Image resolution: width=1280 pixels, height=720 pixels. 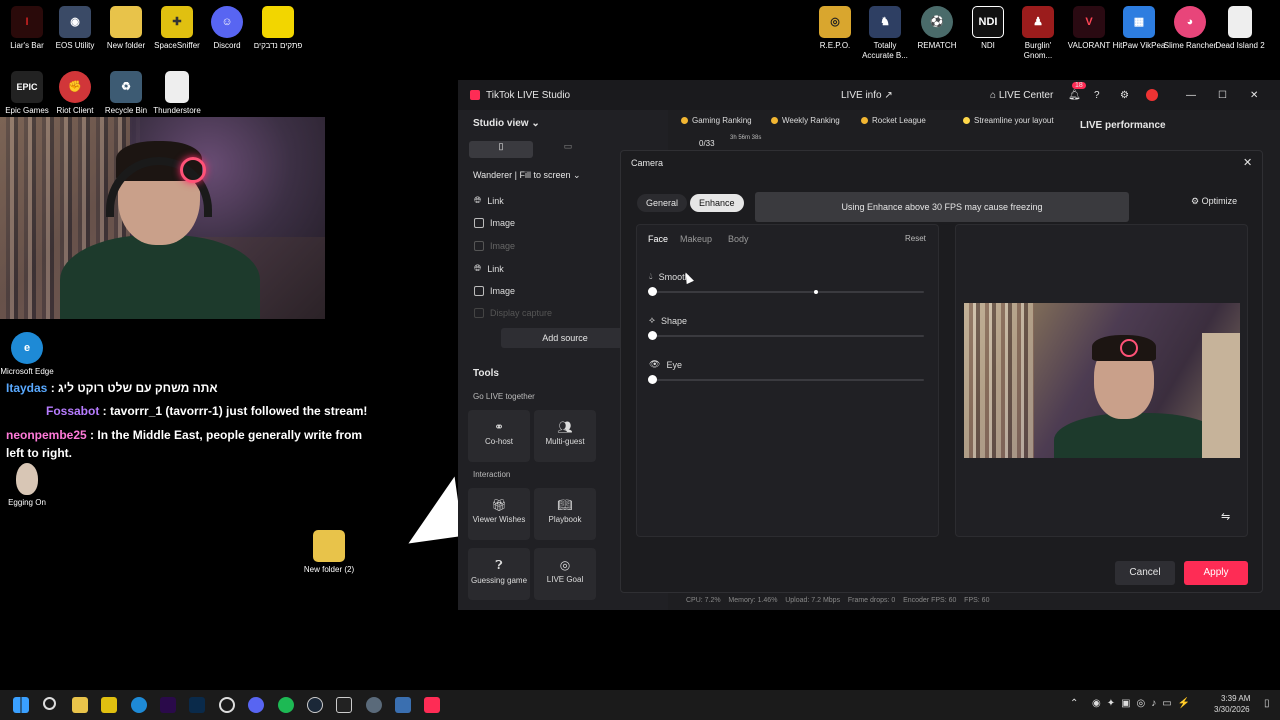 I want to click on notification-icon: ▯, so click(x=1267, y=703).